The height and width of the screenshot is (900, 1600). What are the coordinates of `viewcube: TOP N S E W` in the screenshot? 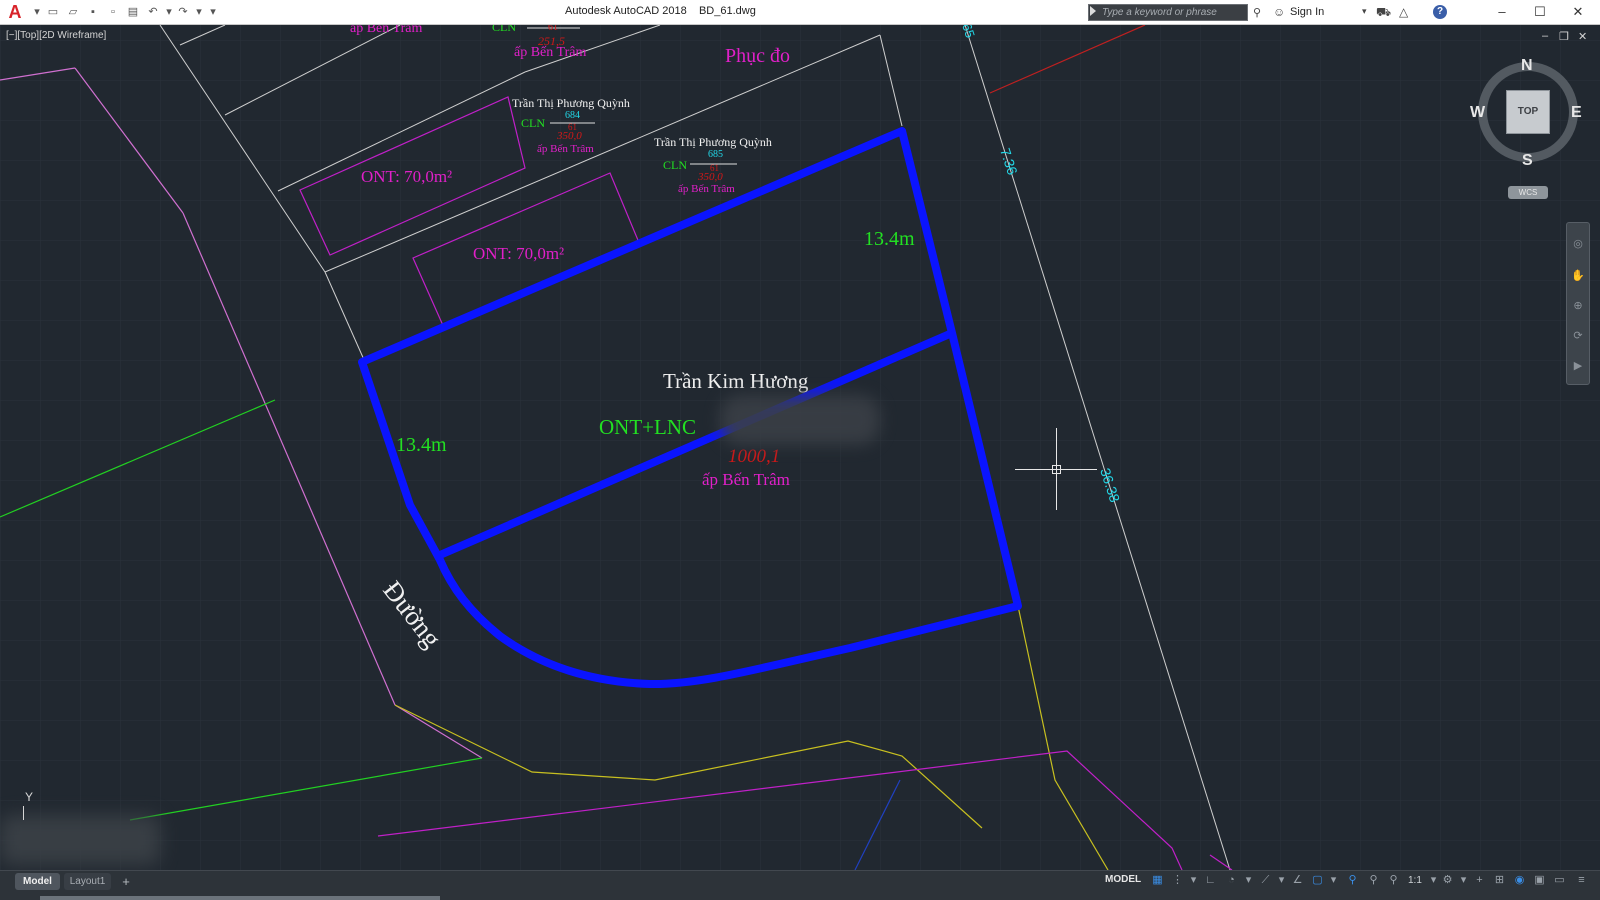 It's located at (1526, 113).